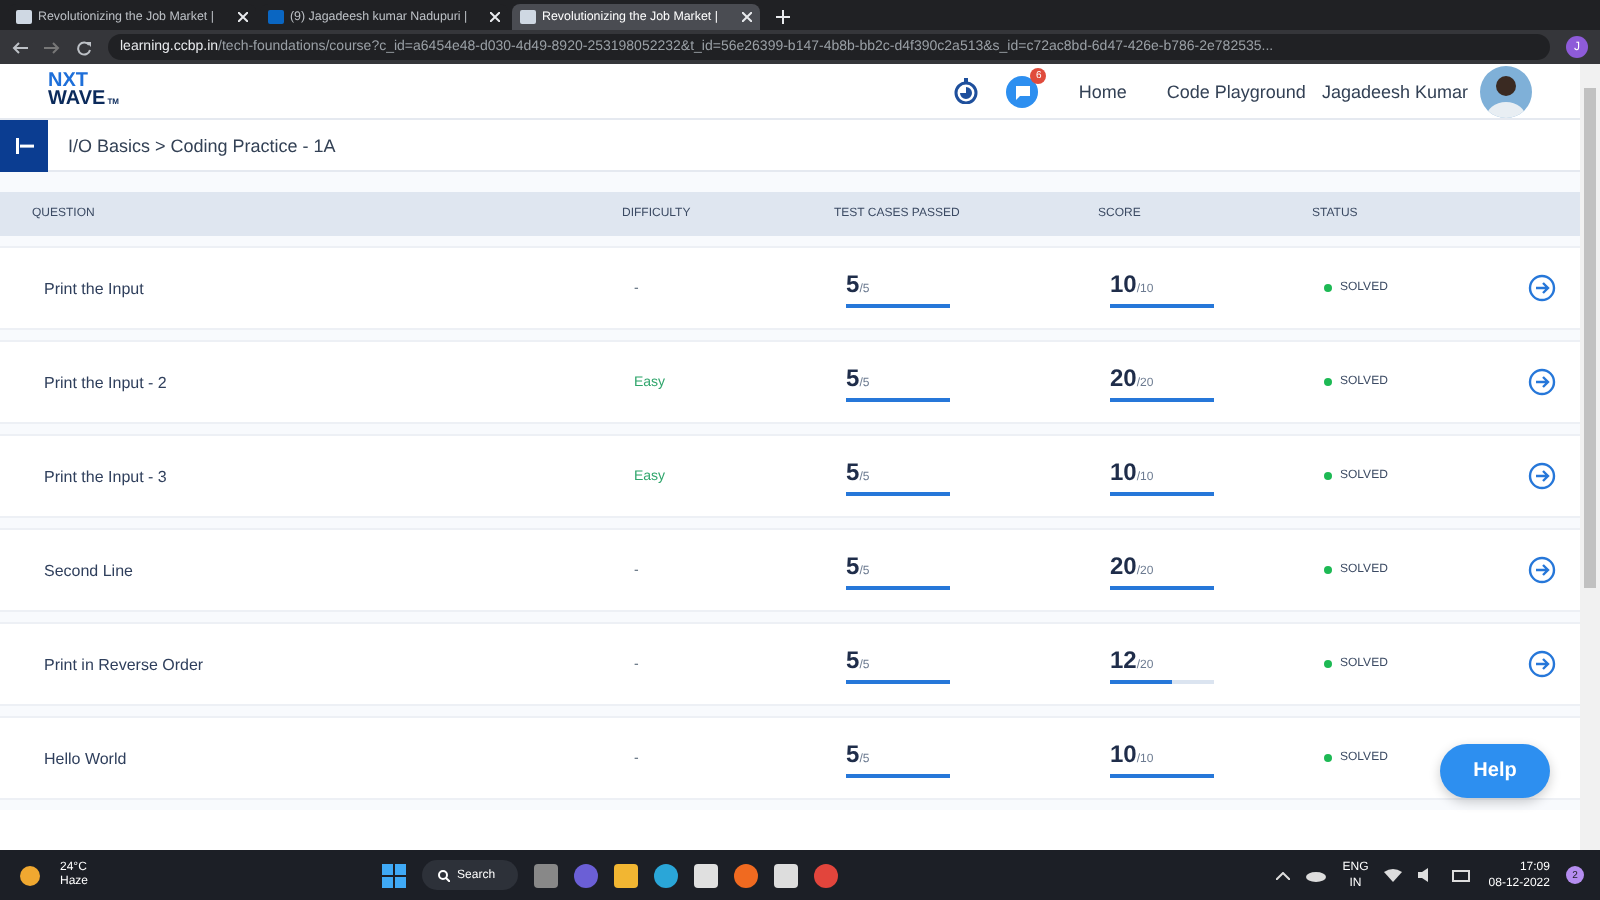 This screenshot has width=1600, height=900. I want to click on question-title: Hello World, so click(86, 758).